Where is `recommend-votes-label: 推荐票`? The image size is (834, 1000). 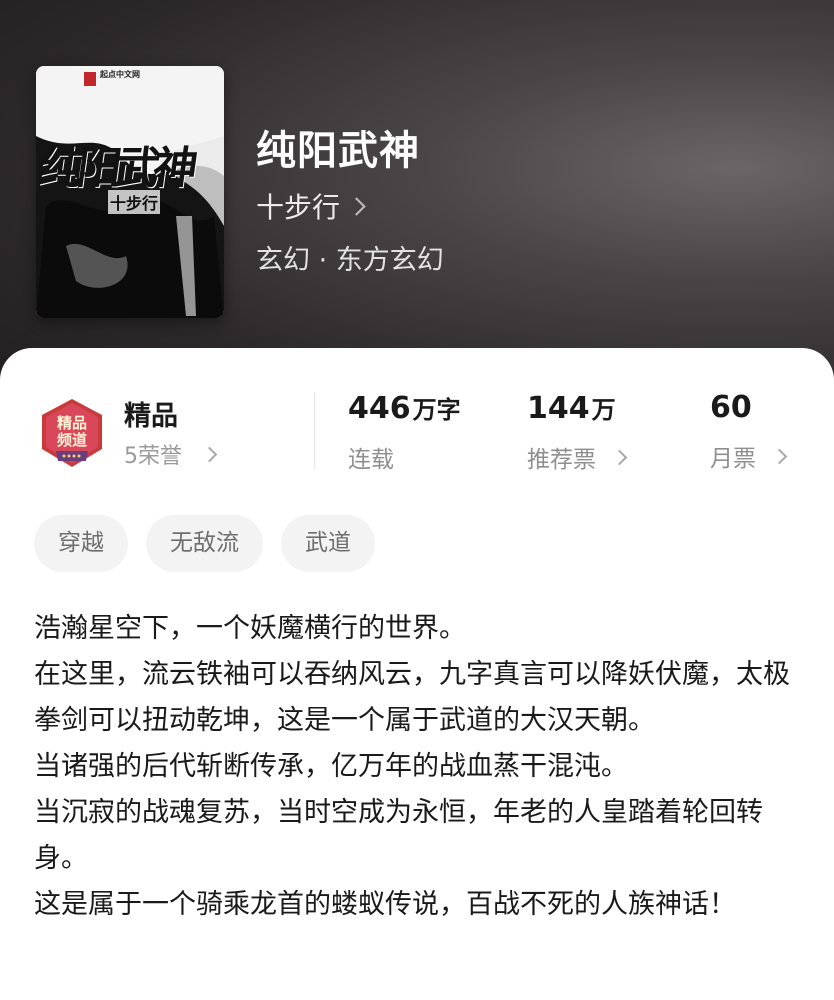
recommend-votes-label: 推荐票 is located at coordinates (561, 460).